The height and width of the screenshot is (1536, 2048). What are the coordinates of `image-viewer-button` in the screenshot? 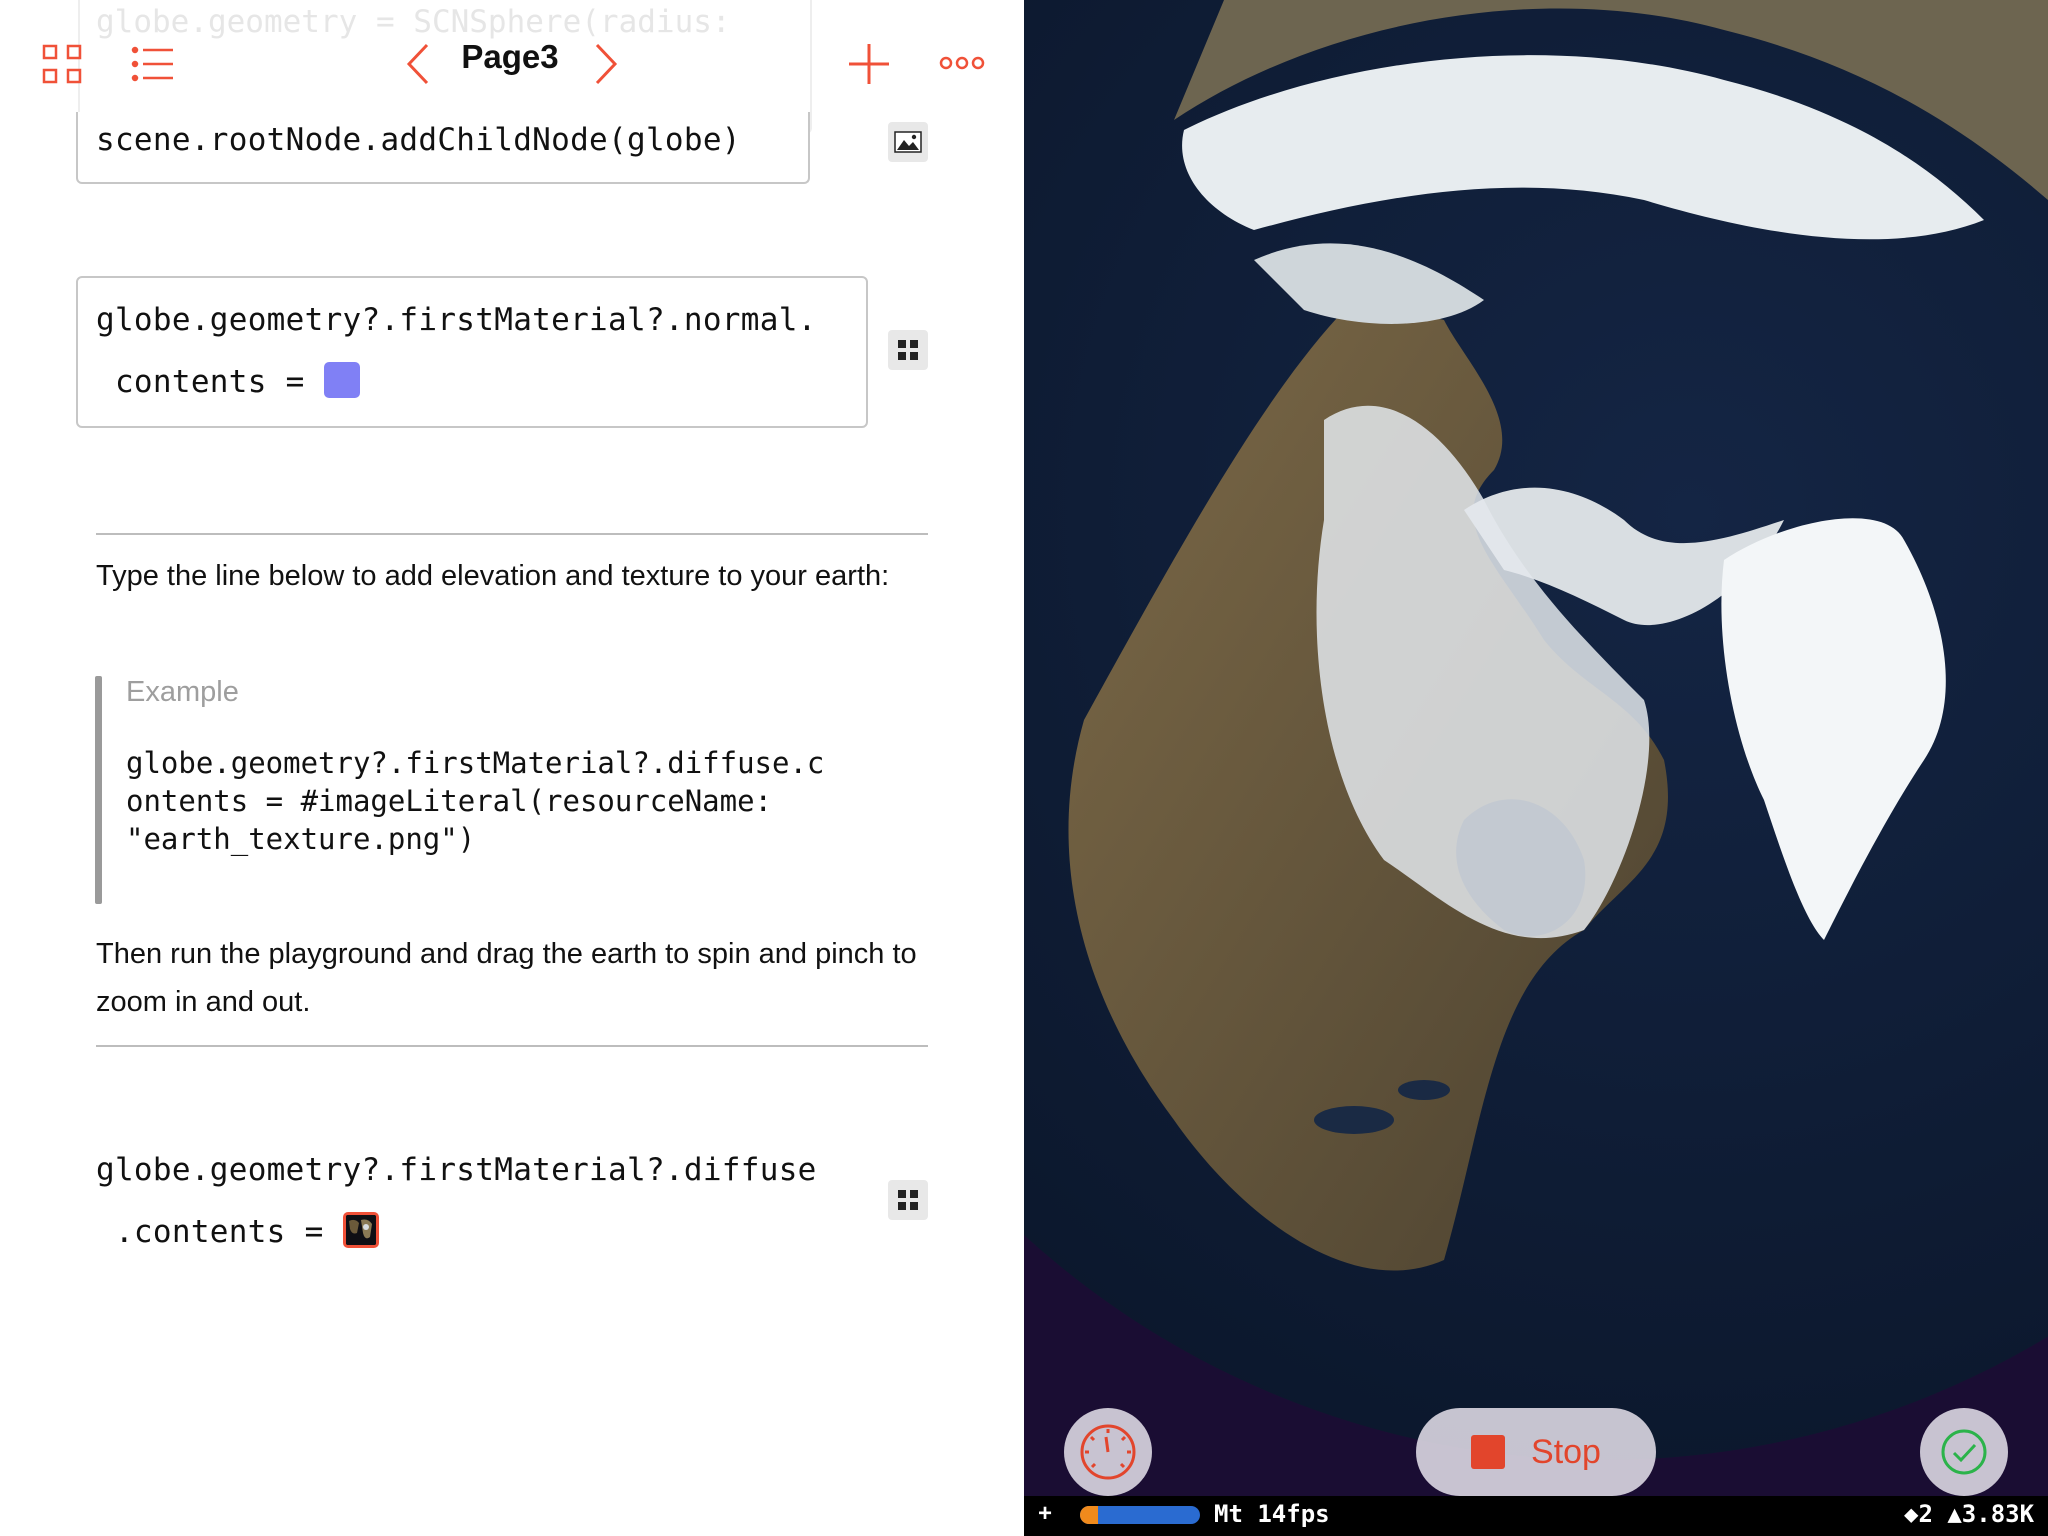 It's located at (908, 142).